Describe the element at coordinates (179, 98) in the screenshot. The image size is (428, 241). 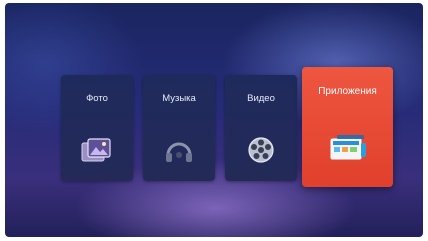
I see `tile-music-label: Музыка` at that location.